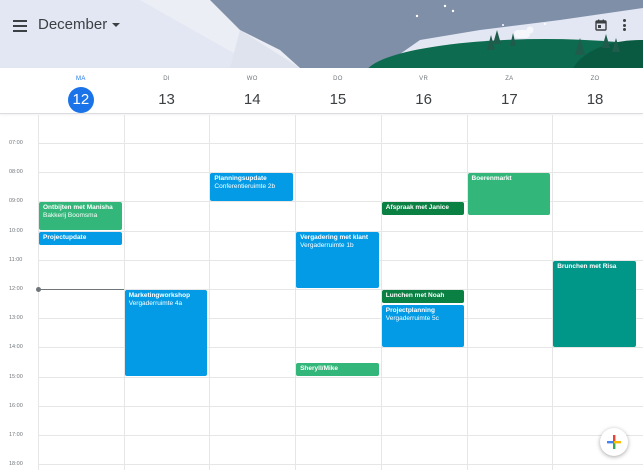 This screenshot has height=470, width=643. What do you see at coordinates (16, 172) in the screenshot?
I see `hour-label: 08:00` at bounding box center [16, 172].